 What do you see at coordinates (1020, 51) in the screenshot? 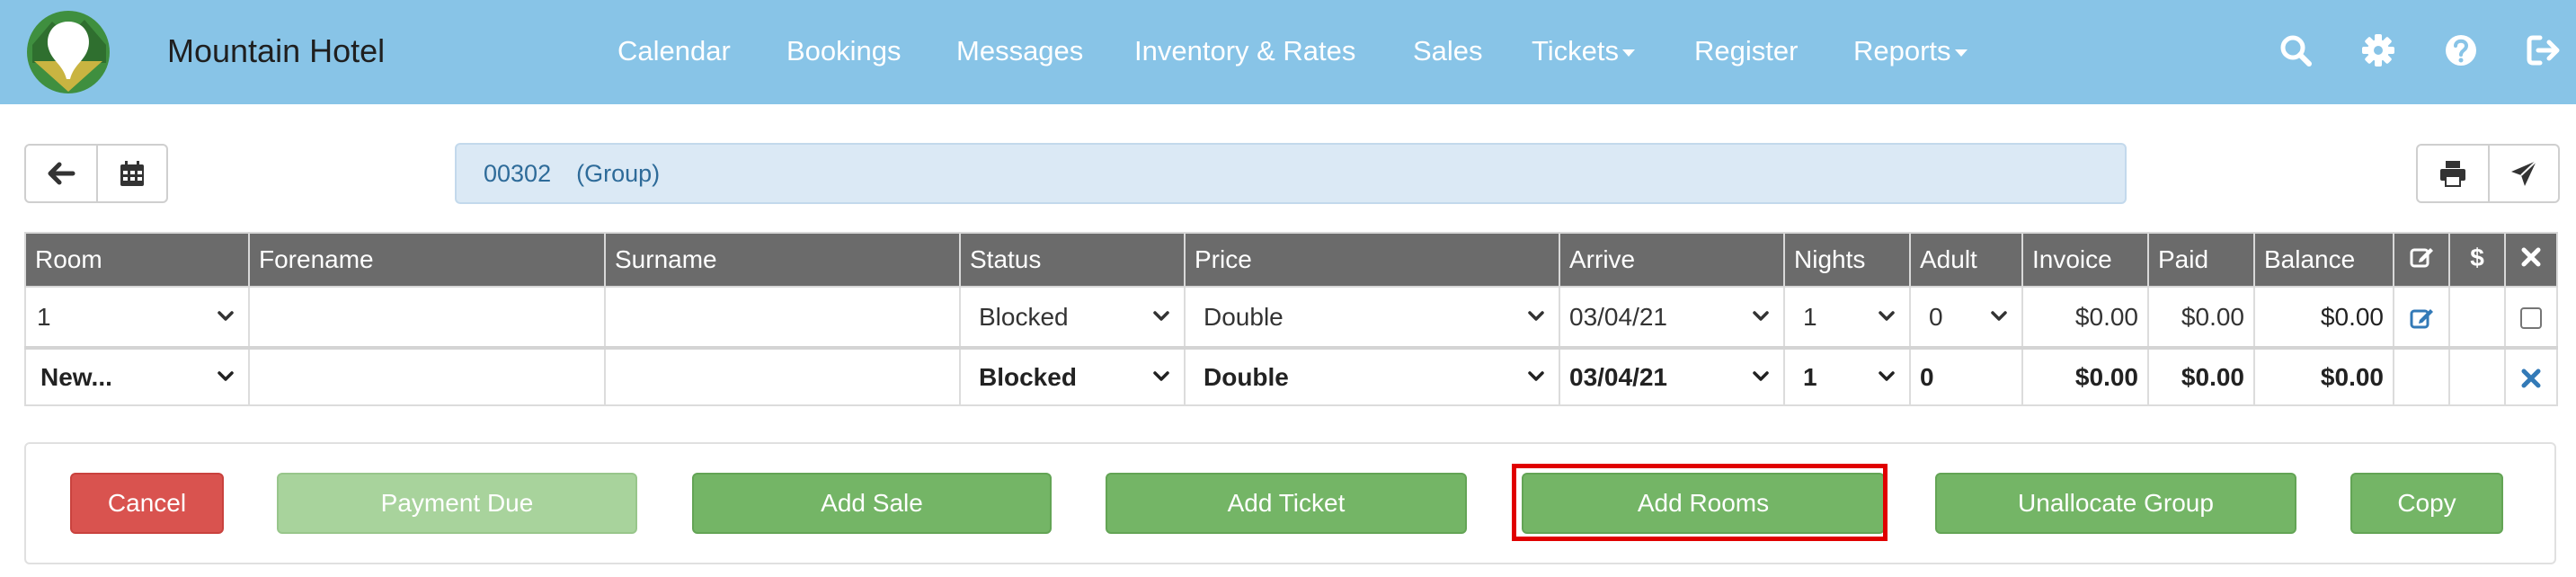
I see `nav-messages: Messages` at bounding box center [1020, 51].